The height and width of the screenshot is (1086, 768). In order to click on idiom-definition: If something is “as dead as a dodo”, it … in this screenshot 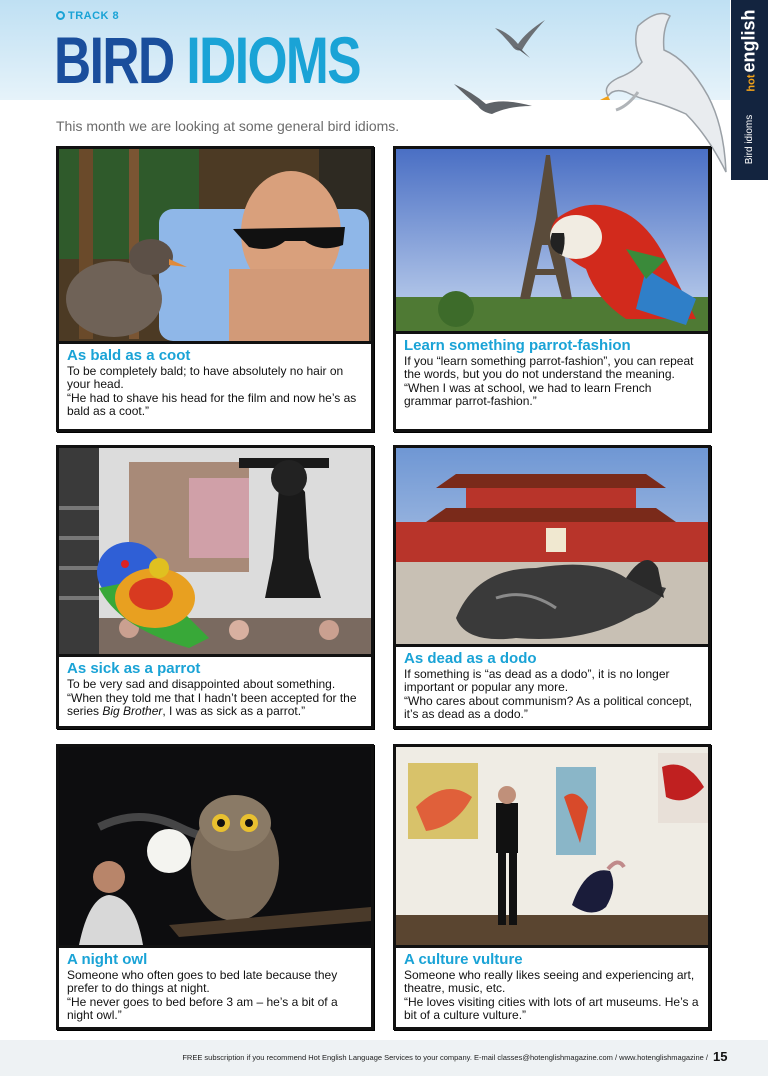, I will do `click(537, 680)`.